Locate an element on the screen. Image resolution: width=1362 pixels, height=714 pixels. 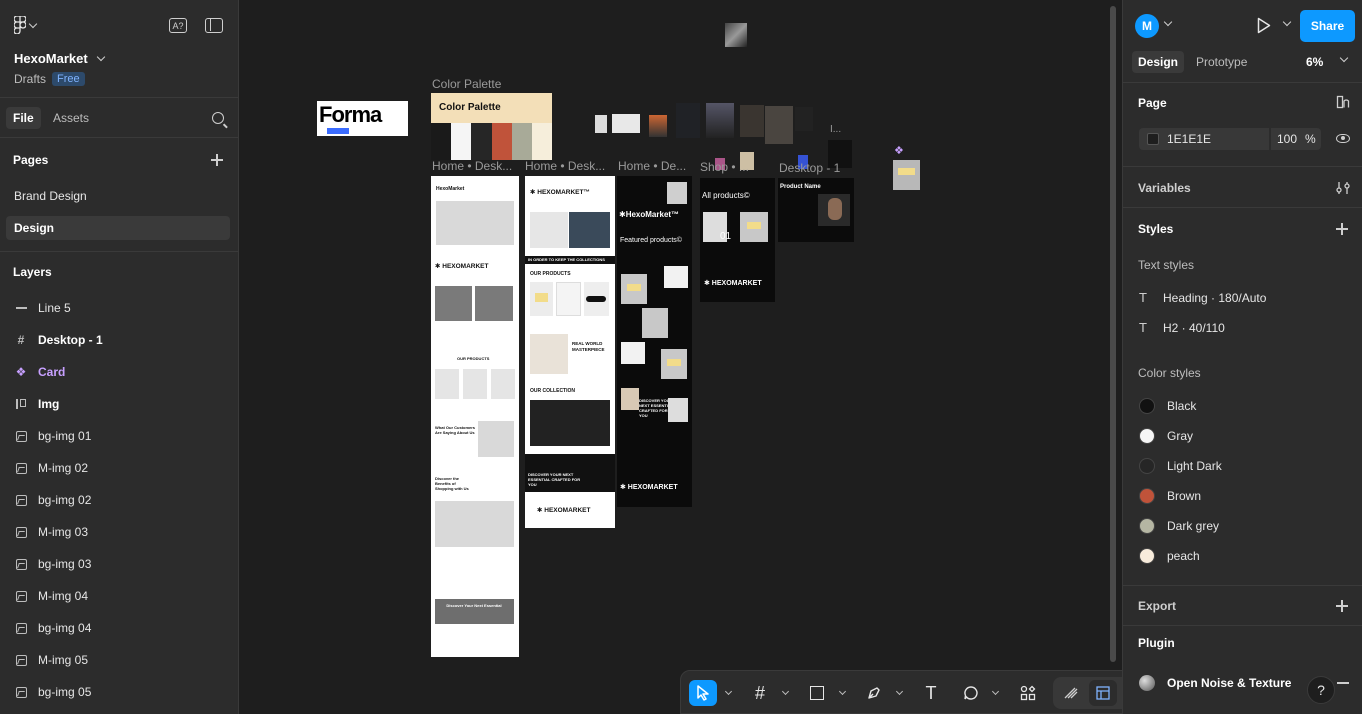
plugin-item: Open Noise & Texture is located at coordinates (1215, 683).